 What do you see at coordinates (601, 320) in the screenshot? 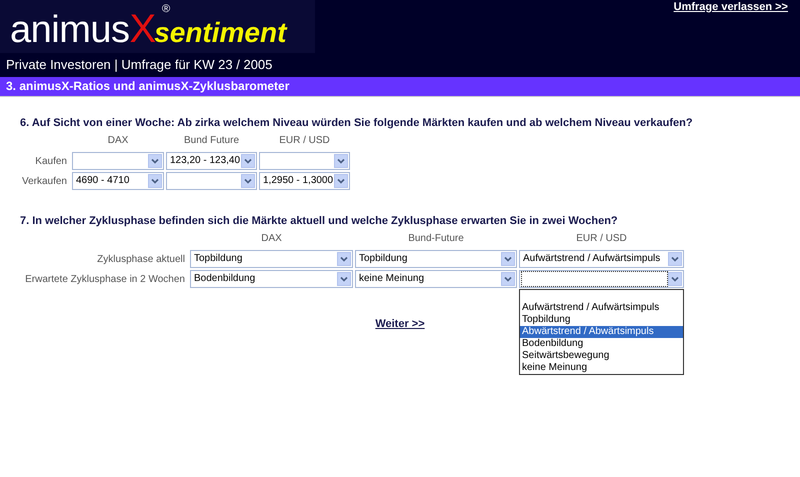
I see `dropdown-option: Topbildung` at bounding box center [601, 320].